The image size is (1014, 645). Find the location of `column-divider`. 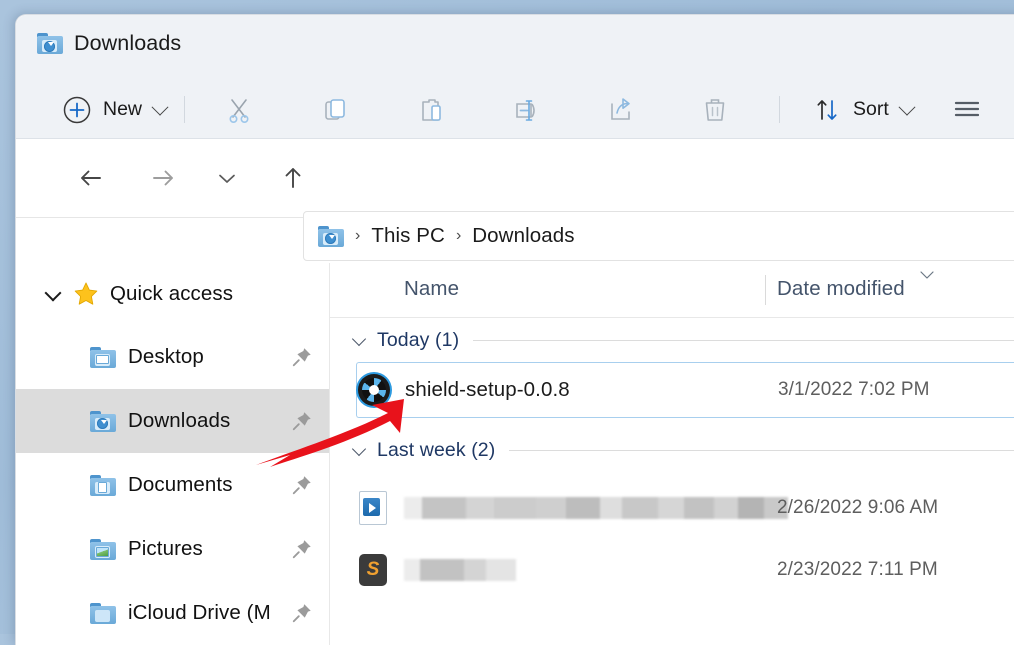

column-divider is located at coordinates (765, 290).